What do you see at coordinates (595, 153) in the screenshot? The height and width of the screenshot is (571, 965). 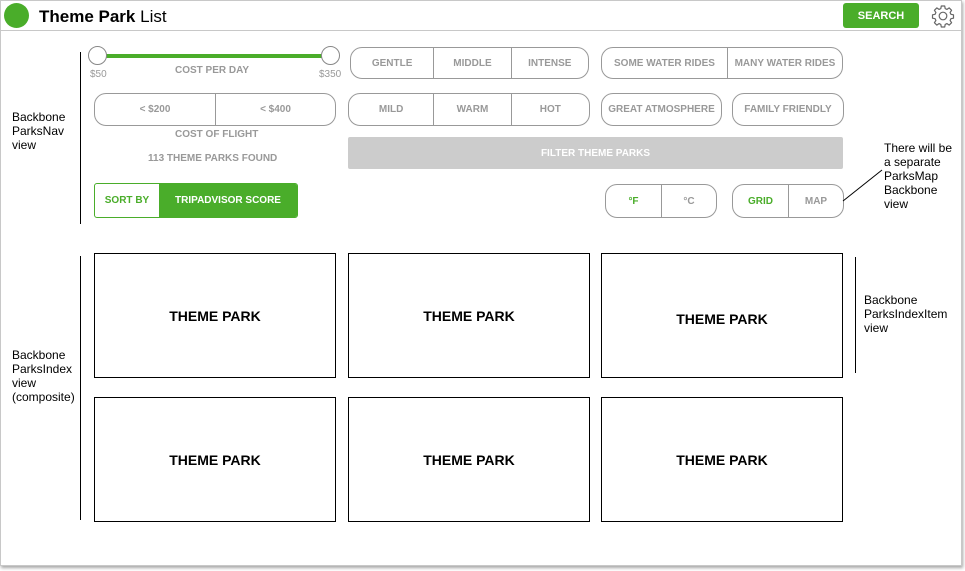 I see `filter-theme-parks-button: FILTER THEME PARKS` at bounding box center [595, 153].